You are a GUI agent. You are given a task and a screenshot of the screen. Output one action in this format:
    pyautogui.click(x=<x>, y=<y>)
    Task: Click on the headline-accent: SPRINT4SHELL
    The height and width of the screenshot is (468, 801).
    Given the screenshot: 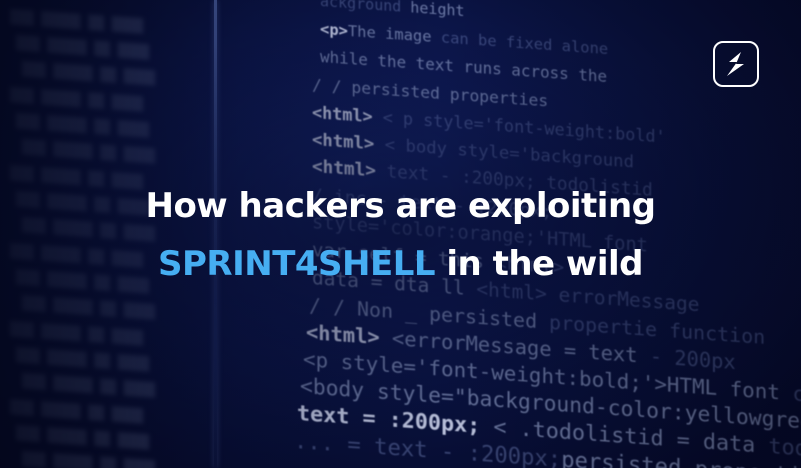 What is the action you would take?
    pyautogui.click(x=297, y=264)
    